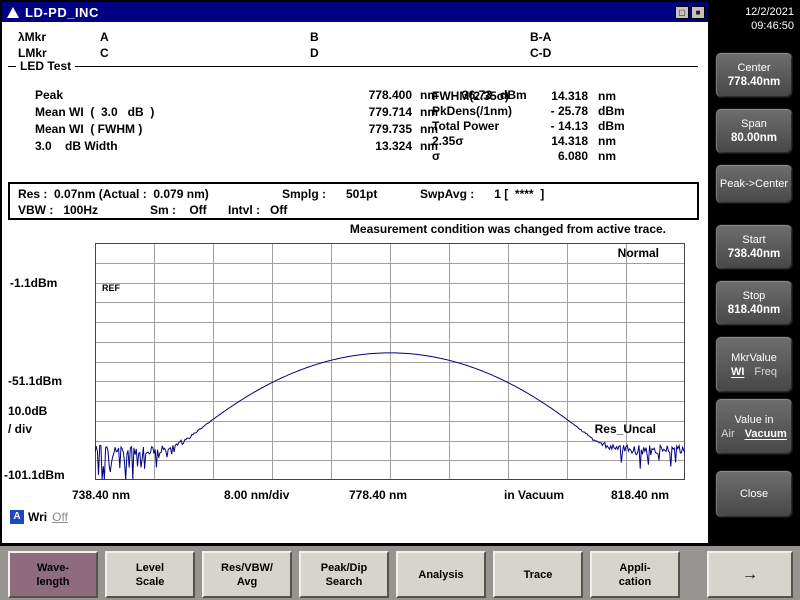 This screenshot has width=800, height=600. I want to click on time-text: 09:46:50, so click(772, 26).